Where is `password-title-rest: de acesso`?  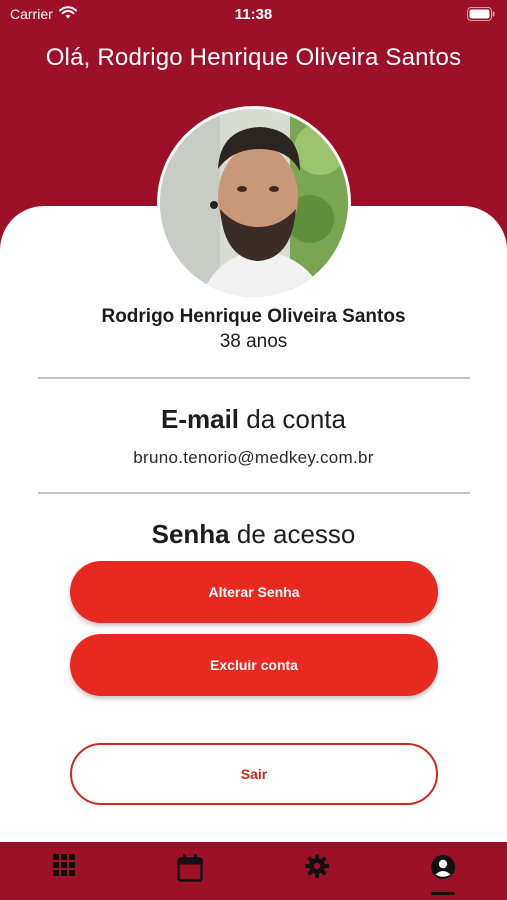 password-title-rest: de acesso is located at coordinates (292, 534).